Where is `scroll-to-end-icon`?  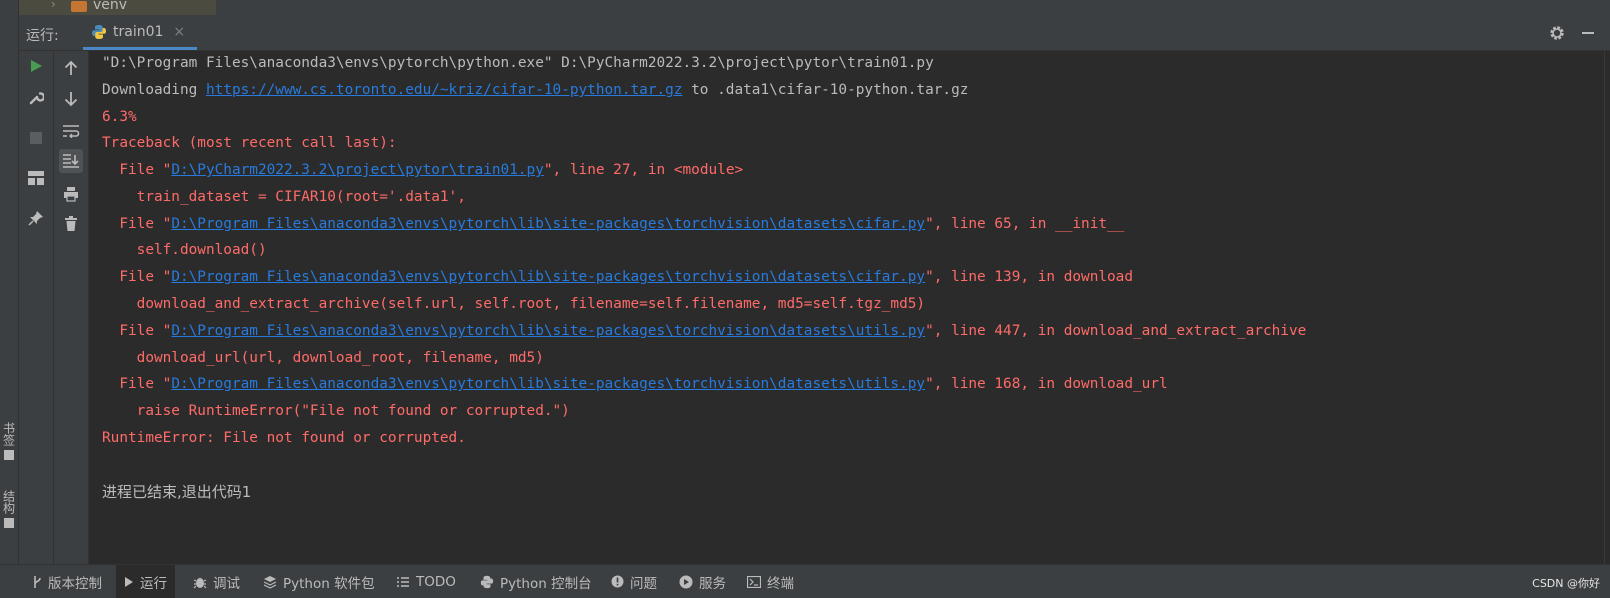 scroll-to-end-icon is located at coordinates (71, 161).